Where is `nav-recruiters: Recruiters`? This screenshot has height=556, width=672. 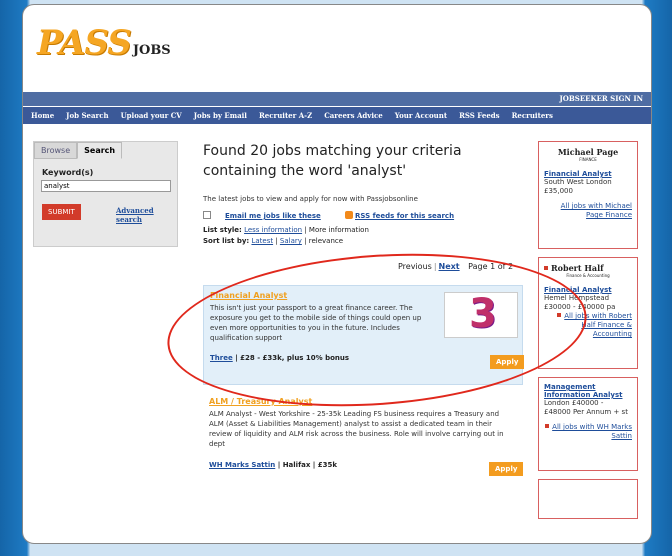
nav-recruiters: Recruiters is located at coordinates (532, 115).